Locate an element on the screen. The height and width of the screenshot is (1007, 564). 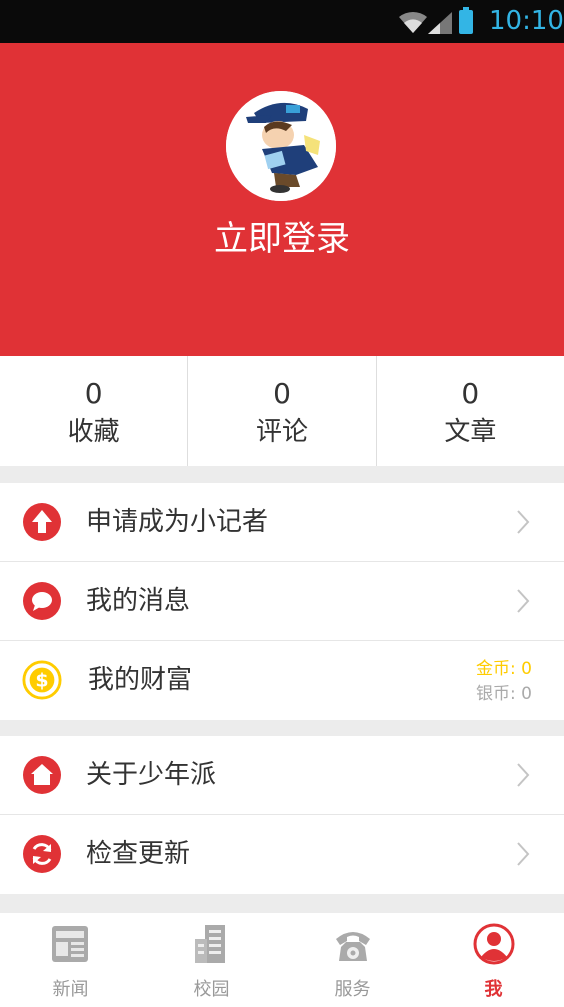
tab-label: 我 is located at coordinates (493, 989).